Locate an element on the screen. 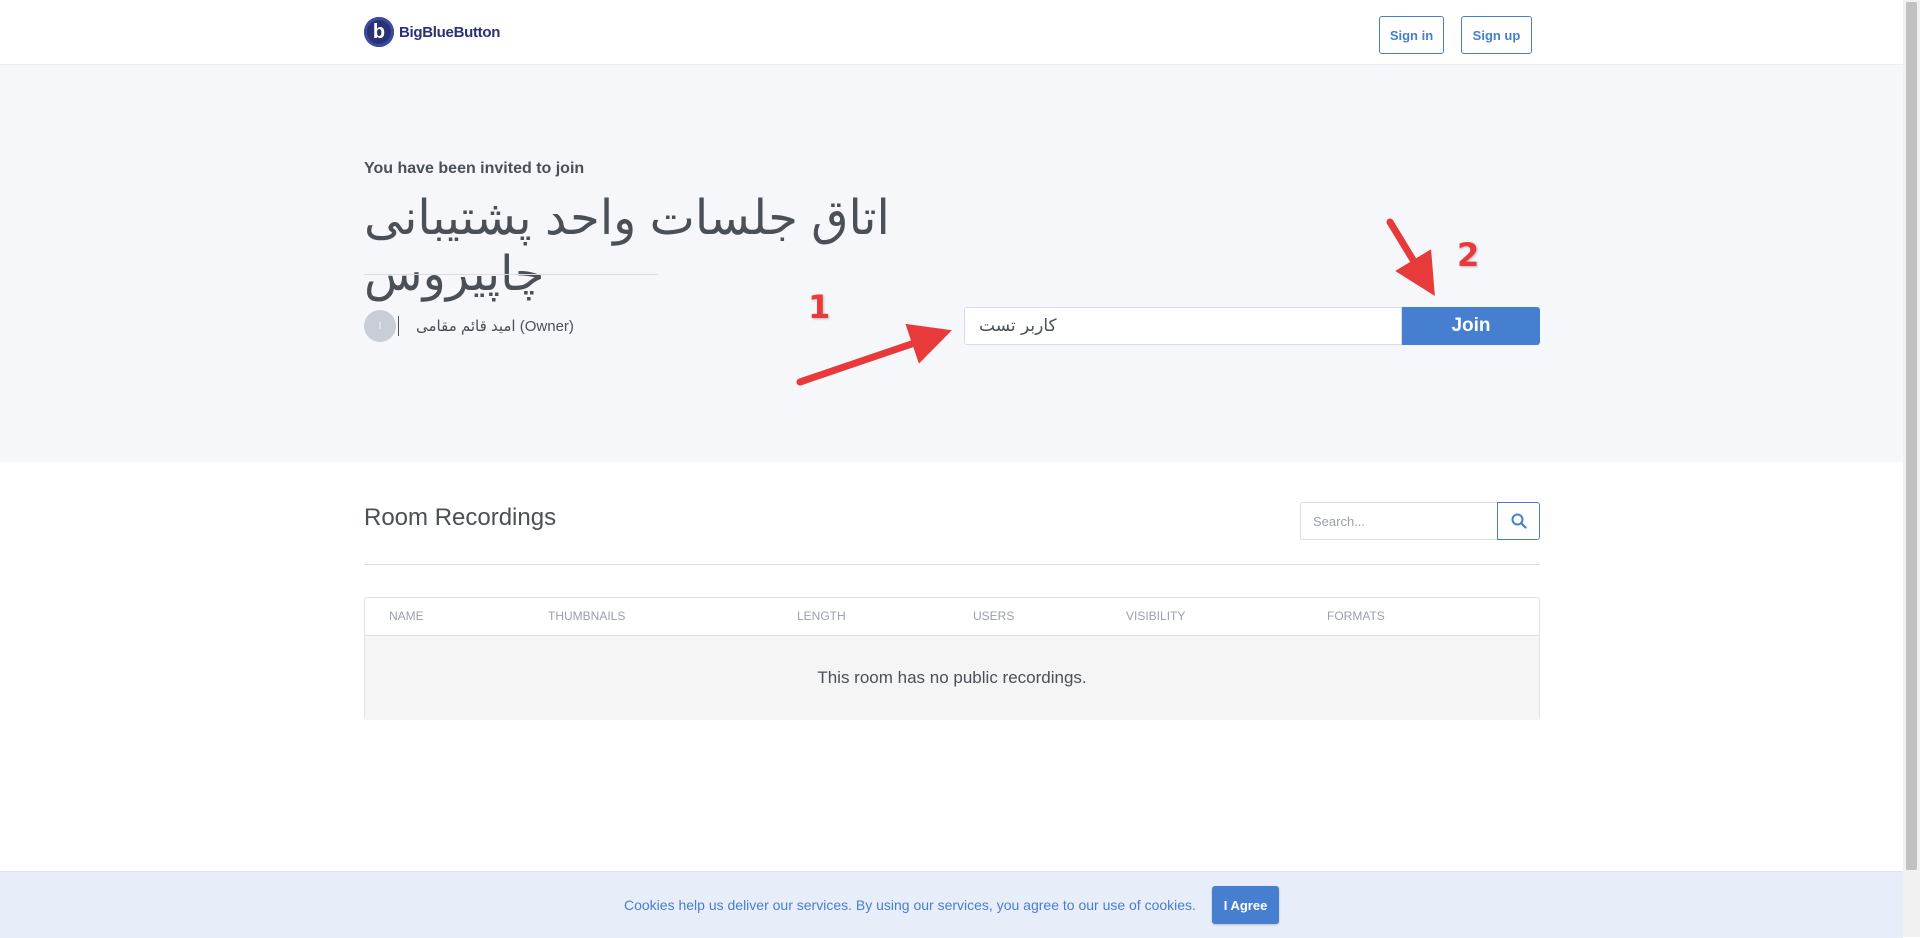 This screenshot has width=1920, height=938. logo-text: BigBlueButton is located at coordinates (450, 32).